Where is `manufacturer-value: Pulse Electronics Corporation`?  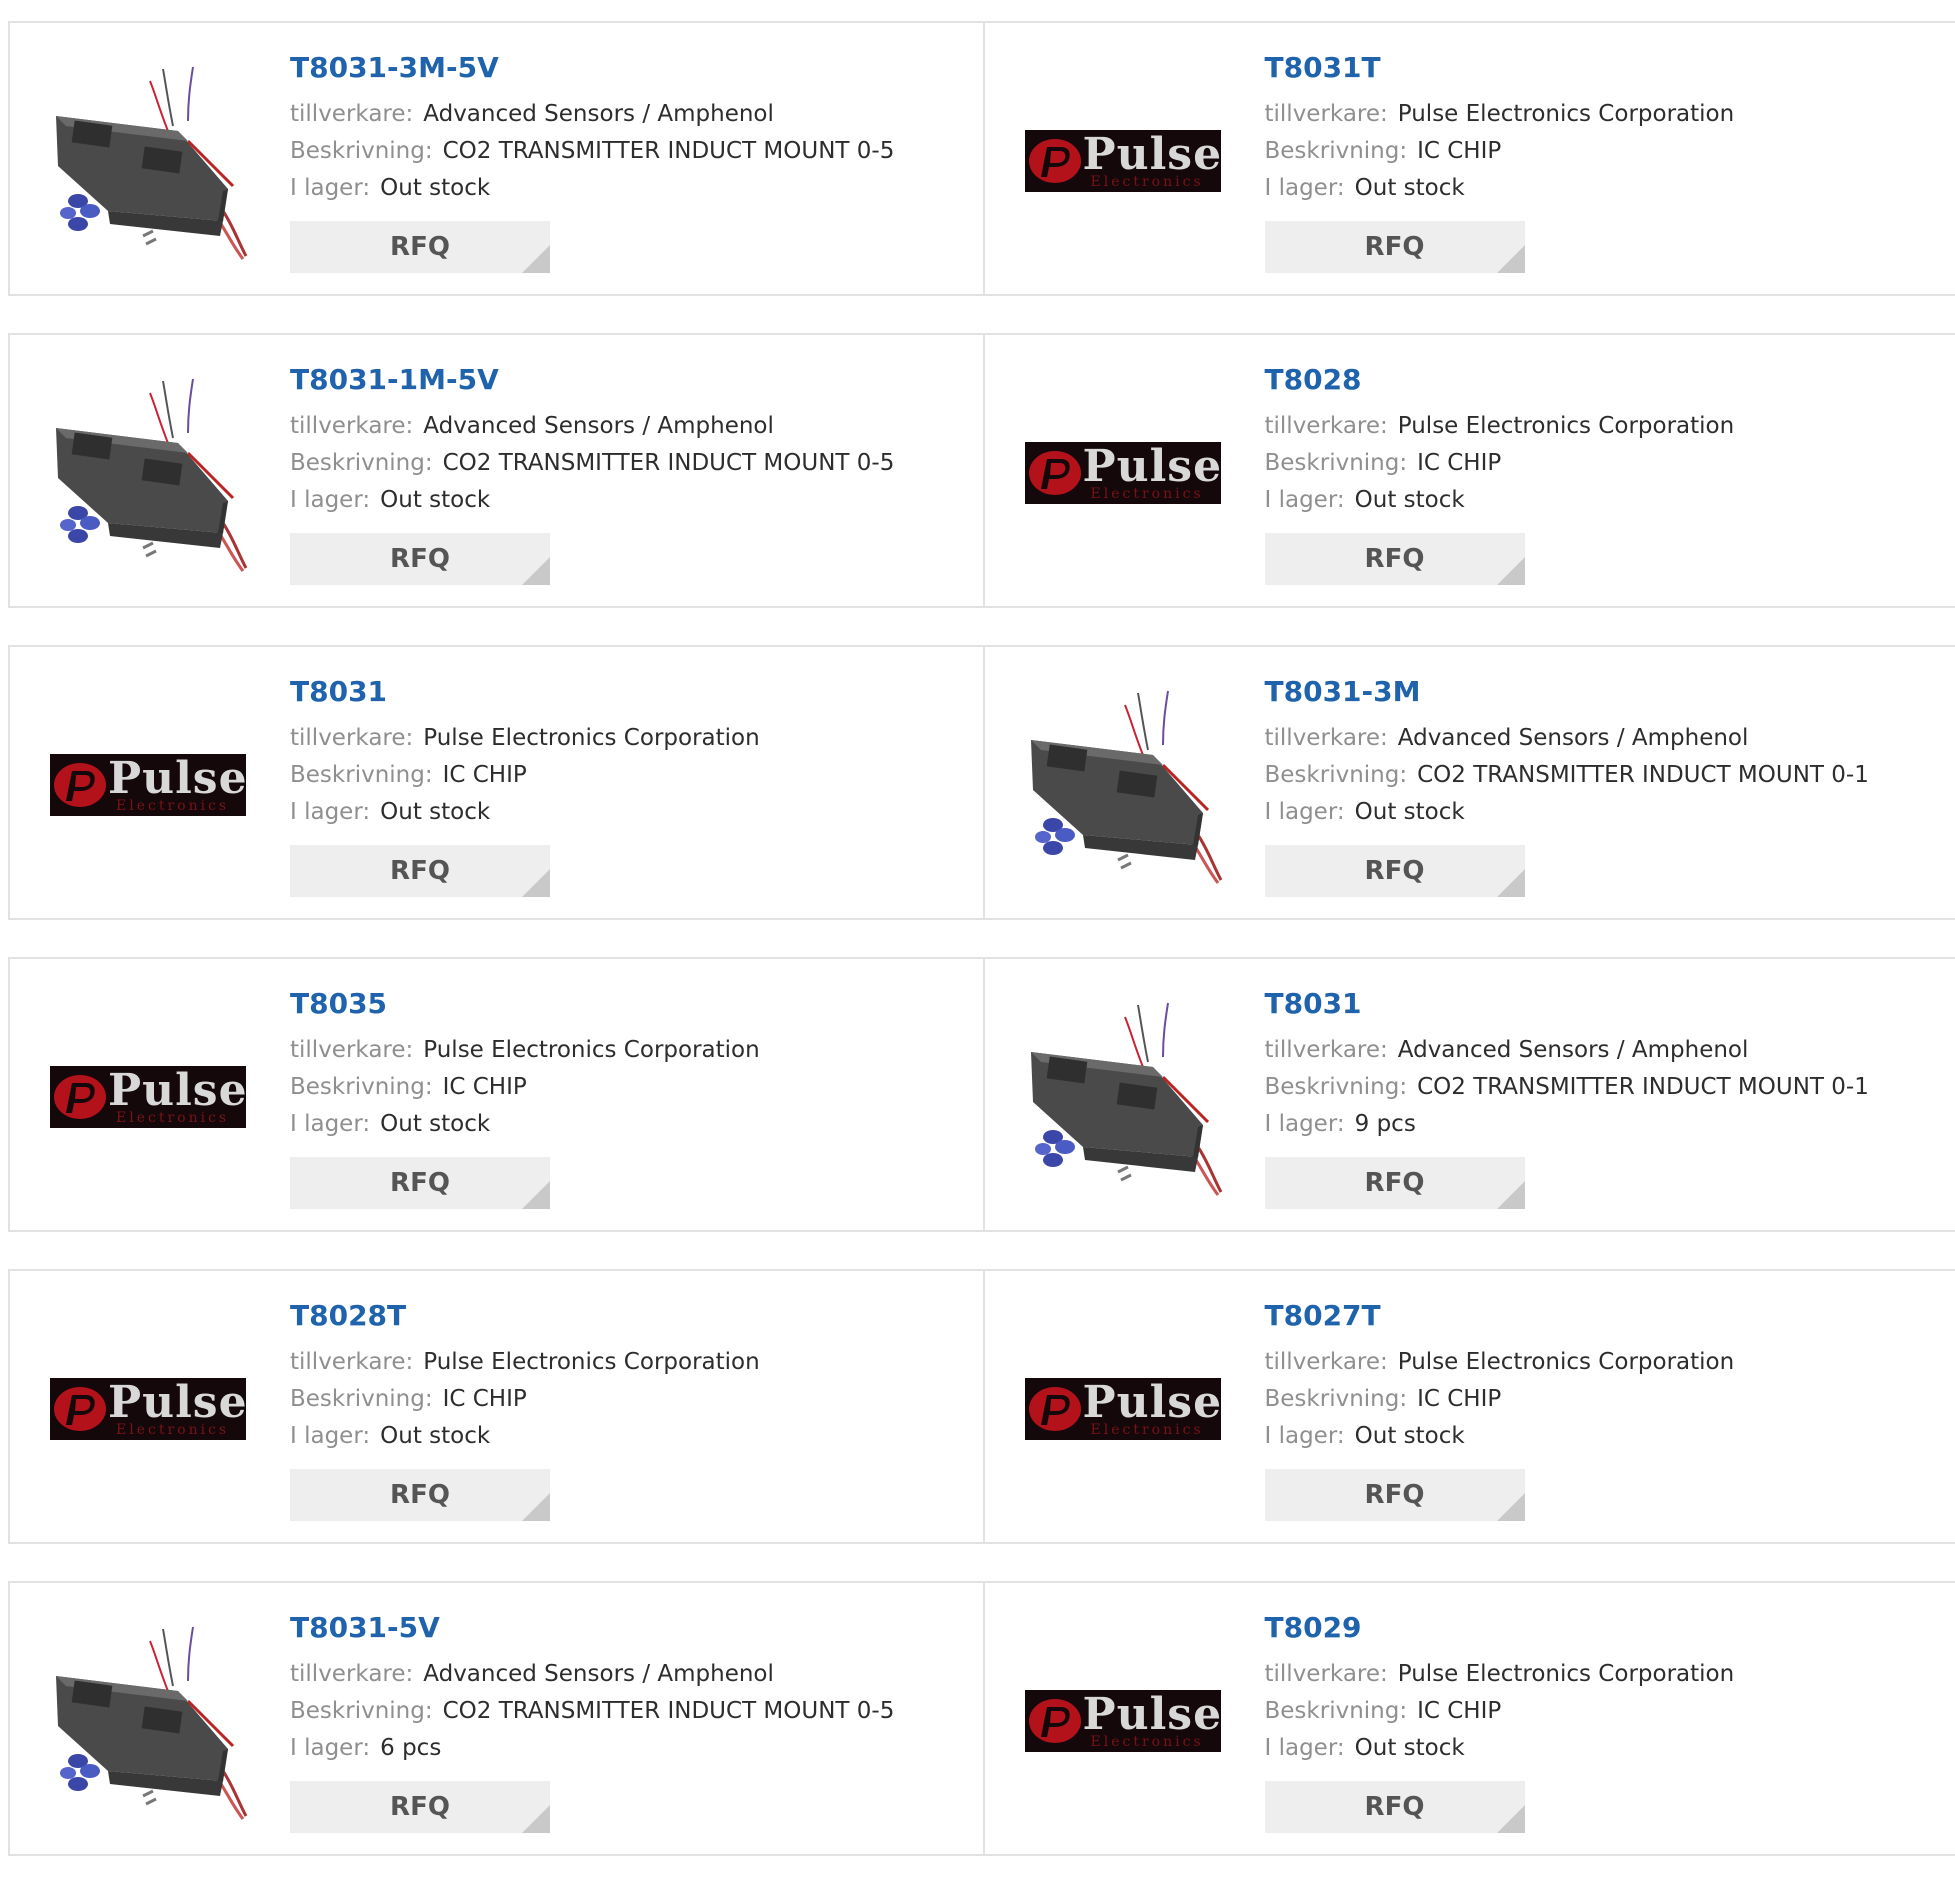 manufacturer-value: Pulse Electronics Corporation is located at coordinates (1566, 426).